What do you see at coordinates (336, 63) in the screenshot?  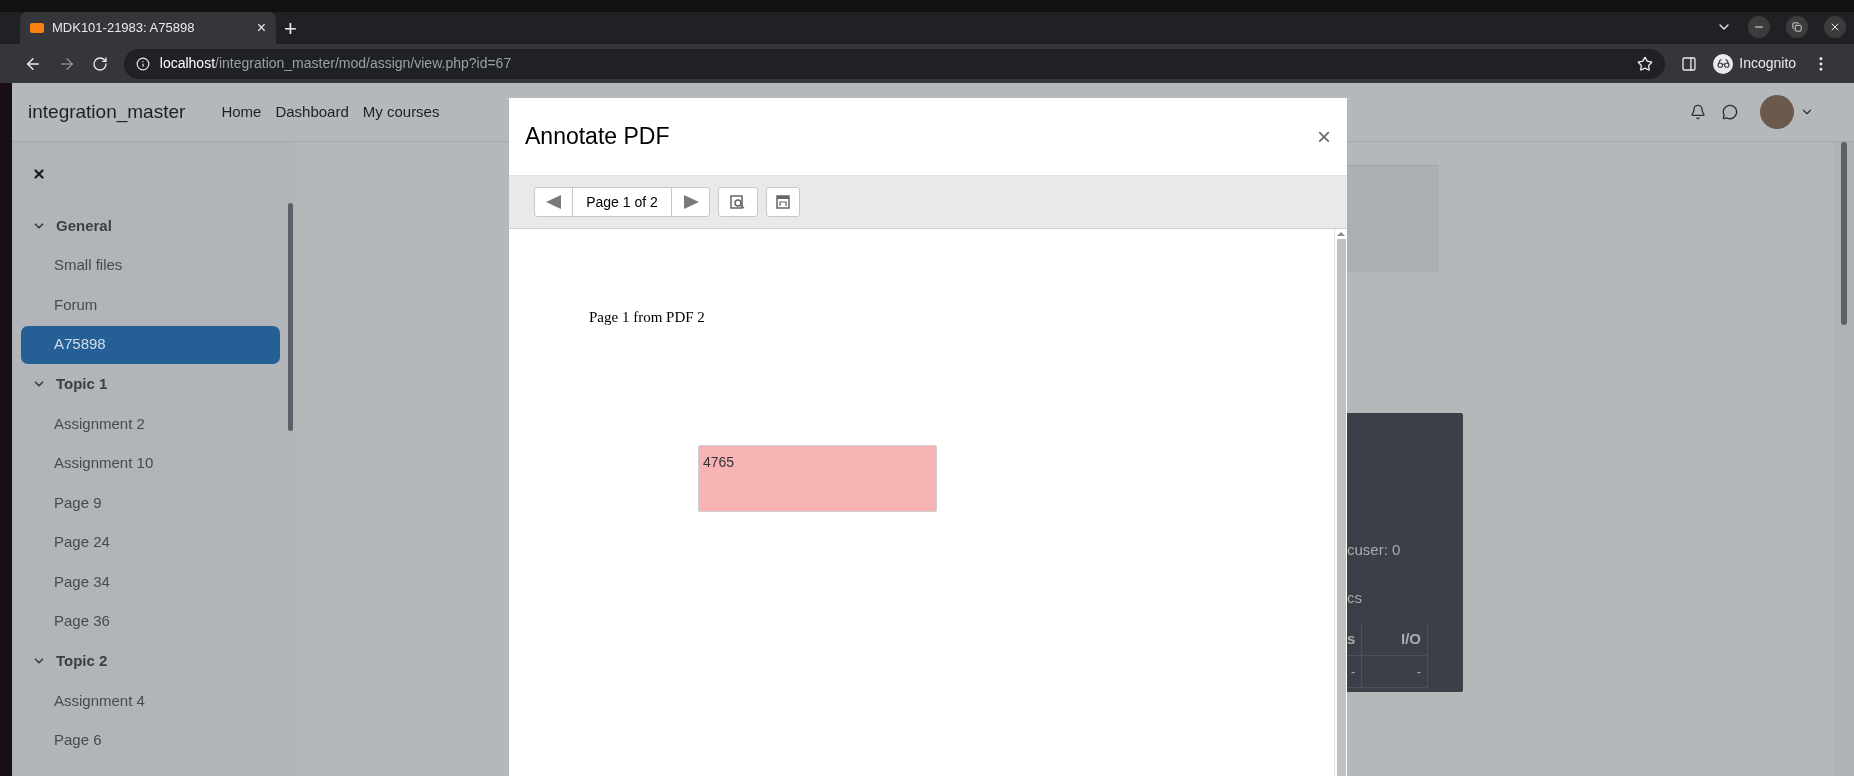 I see `url-text: localhost/integration_master/mod/assign/view.php?id=67` at bounding box center [336, 63].